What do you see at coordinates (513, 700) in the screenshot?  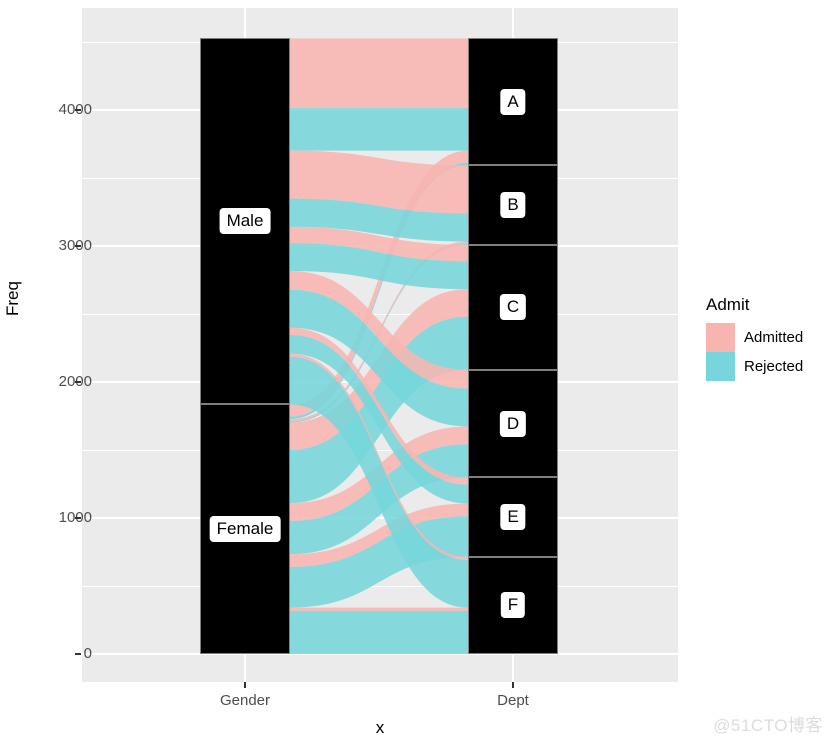 I see `x-axis-tick-label: Dept` at bounding box center [513, 700].